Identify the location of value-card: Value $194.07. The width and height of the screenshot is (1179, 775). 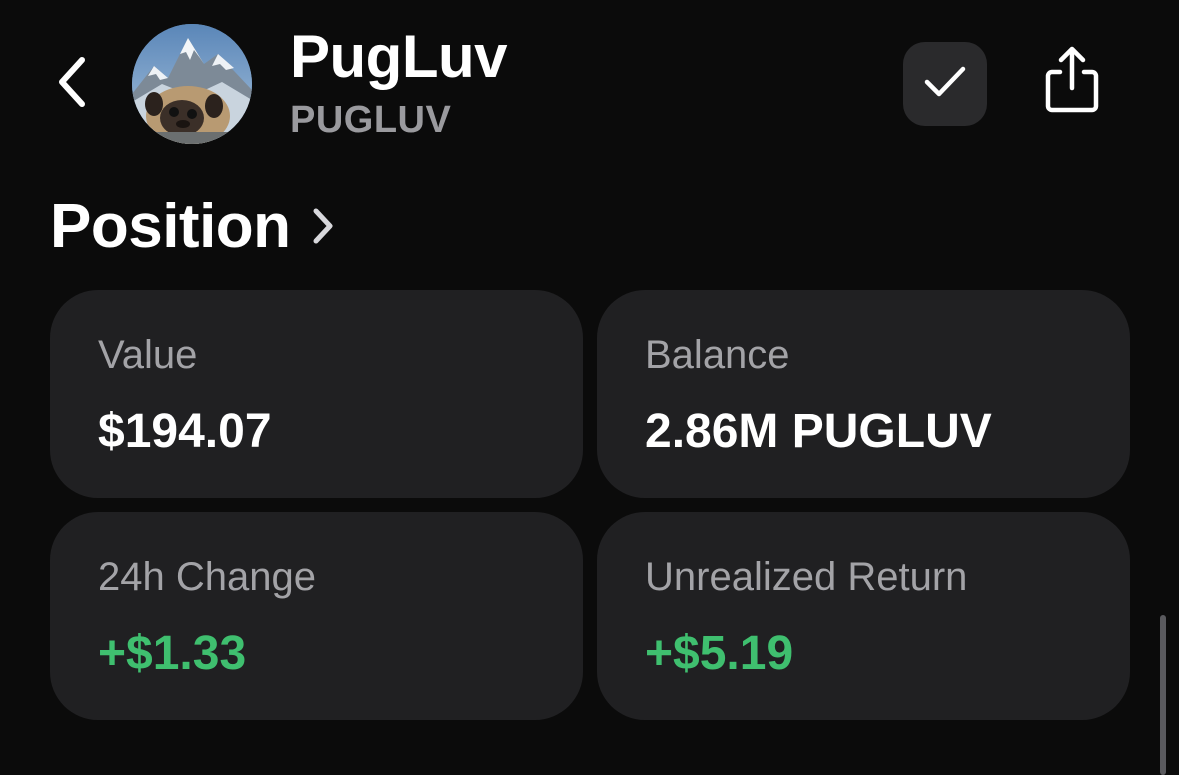
(316, 394).